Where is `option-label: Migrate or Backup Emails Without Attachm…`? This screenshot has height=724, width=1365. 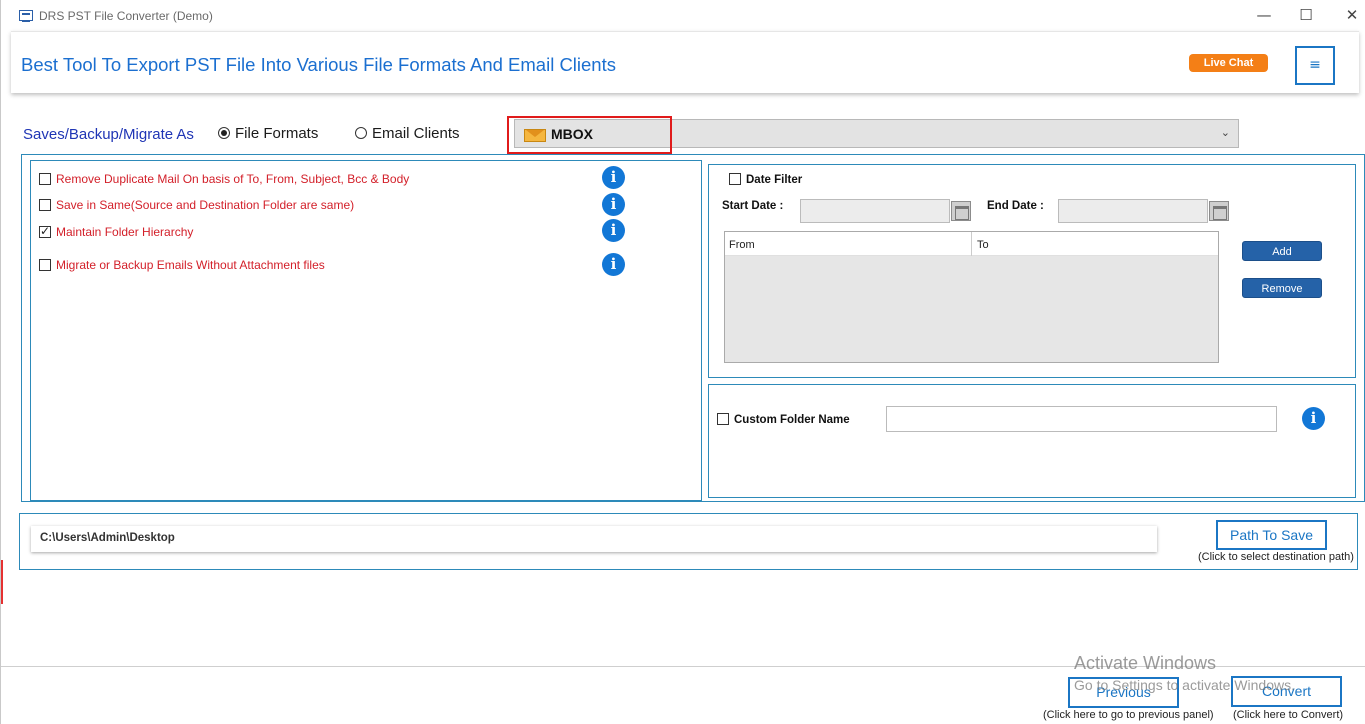 option-label: Migrate or Backup Emails Without Attachm… is located at coordinates (190, 265).